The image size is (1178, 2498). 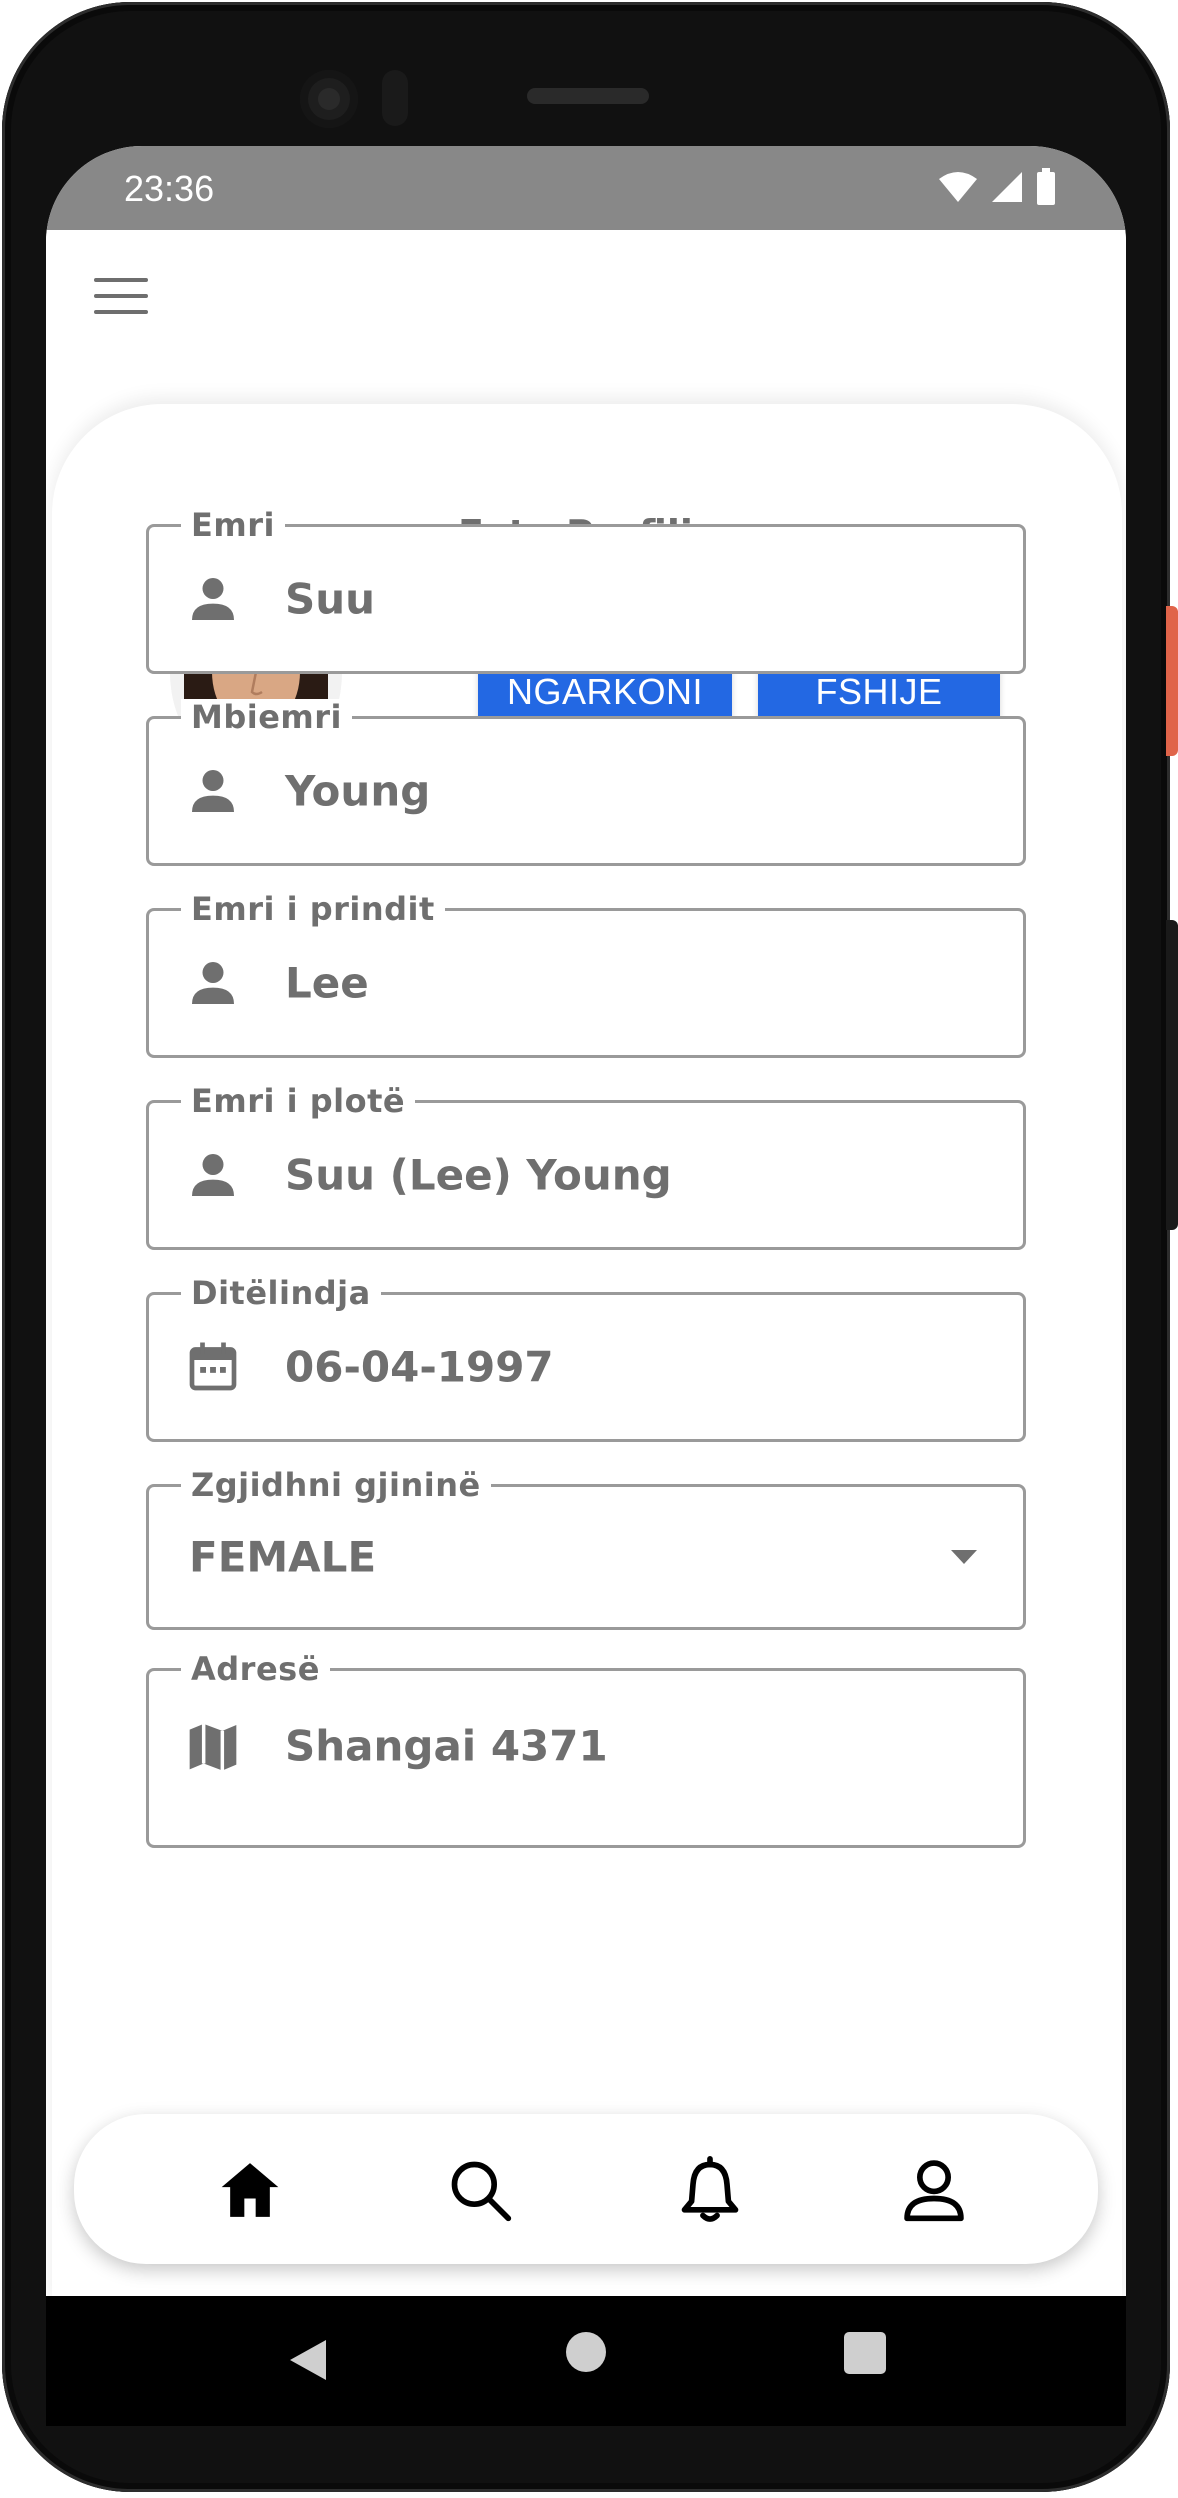 I want to click on signal-icon, so click(x=1007, y=187).